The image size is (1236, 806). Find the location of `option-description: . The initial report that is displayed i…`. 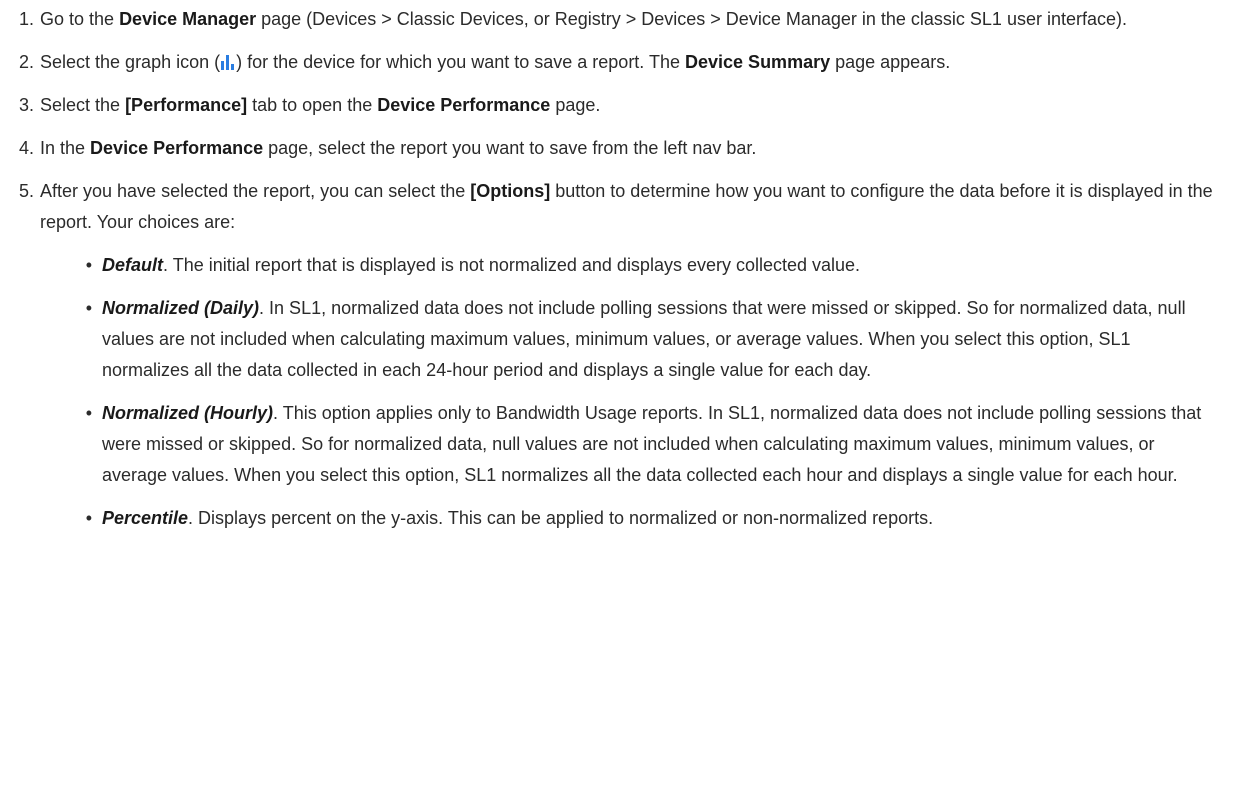

option-description: . The initial report that is displayed i… is located at coordinates (512, 265).